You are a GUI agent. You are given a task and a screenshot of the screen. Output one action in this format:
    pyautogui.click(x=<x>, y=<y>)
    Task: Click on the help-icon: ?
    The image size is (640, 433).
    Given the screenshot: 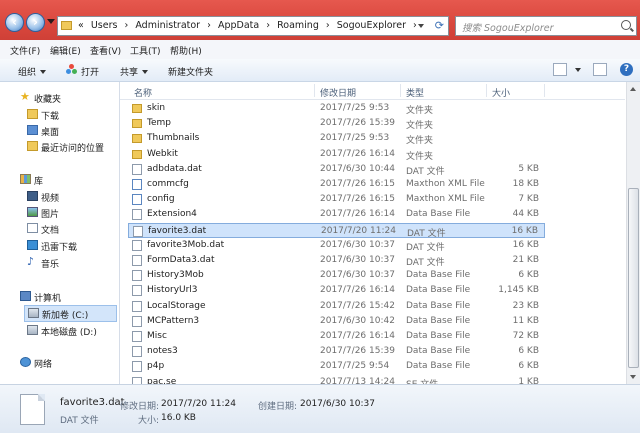 What is the action you would take?
    pyautogui.click(x=626, y=69)
    